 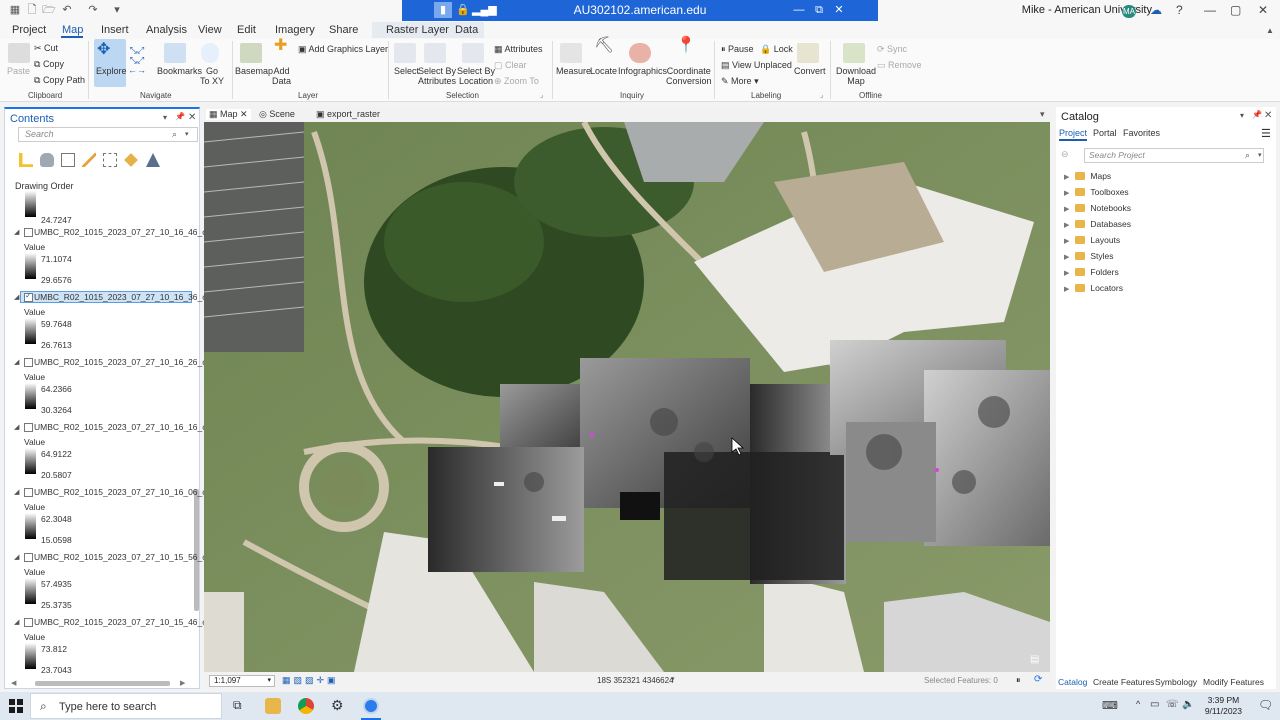 What do you see at coordinates (281, 76) in the screenshot?
I see `add-data-button: Add Data` at bounding box center [281, 76].